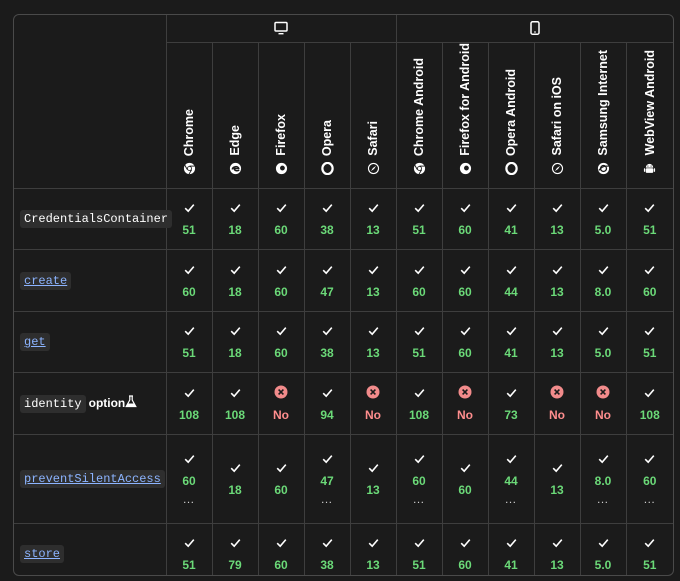 The height and width of the screenshot is (581, 680). I want to click on support-cell: 94, so click(327, 403).